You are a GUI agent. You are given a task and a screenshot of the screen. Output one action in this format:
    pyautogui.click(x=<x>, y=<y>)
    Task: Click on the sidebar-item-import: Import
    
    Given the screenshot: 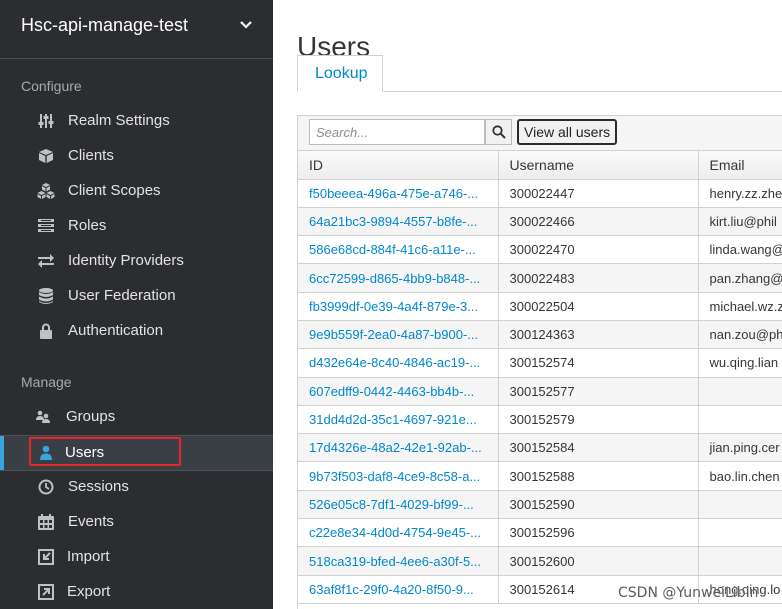 What is the action you would take?
    pyautogui.click(x=136, y=557)
    